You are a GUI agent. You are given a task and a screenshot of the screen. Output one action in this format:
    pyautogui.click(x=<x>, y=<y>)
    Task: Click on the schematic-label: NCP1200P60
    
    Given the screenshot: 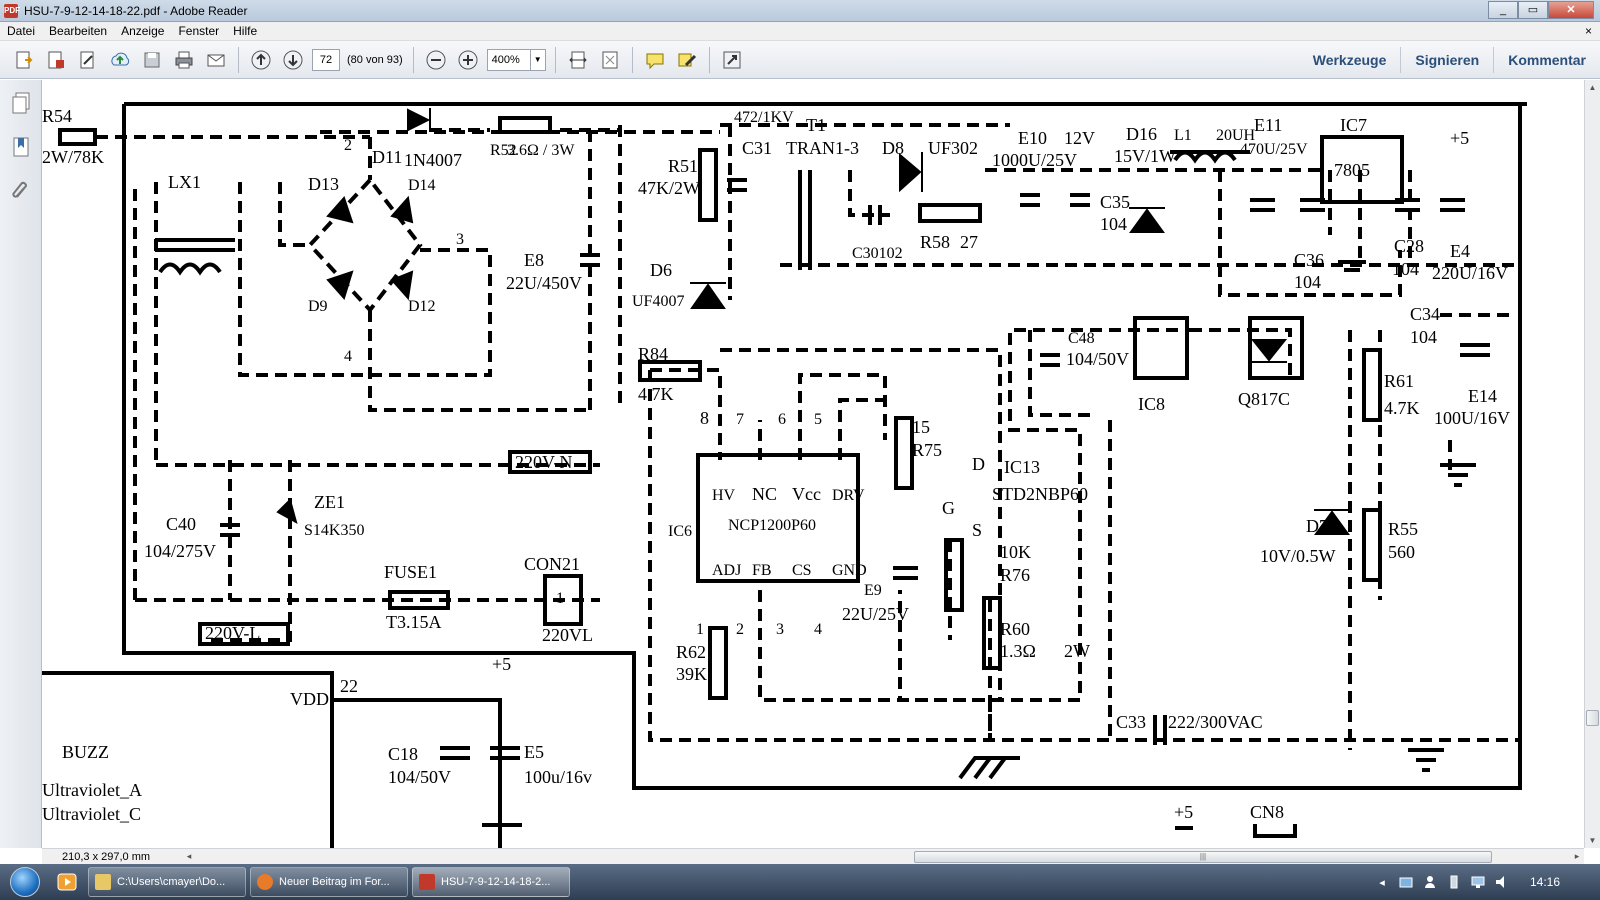 What is the action you would take?
    pyautogui.click(x=772, y=525)
    